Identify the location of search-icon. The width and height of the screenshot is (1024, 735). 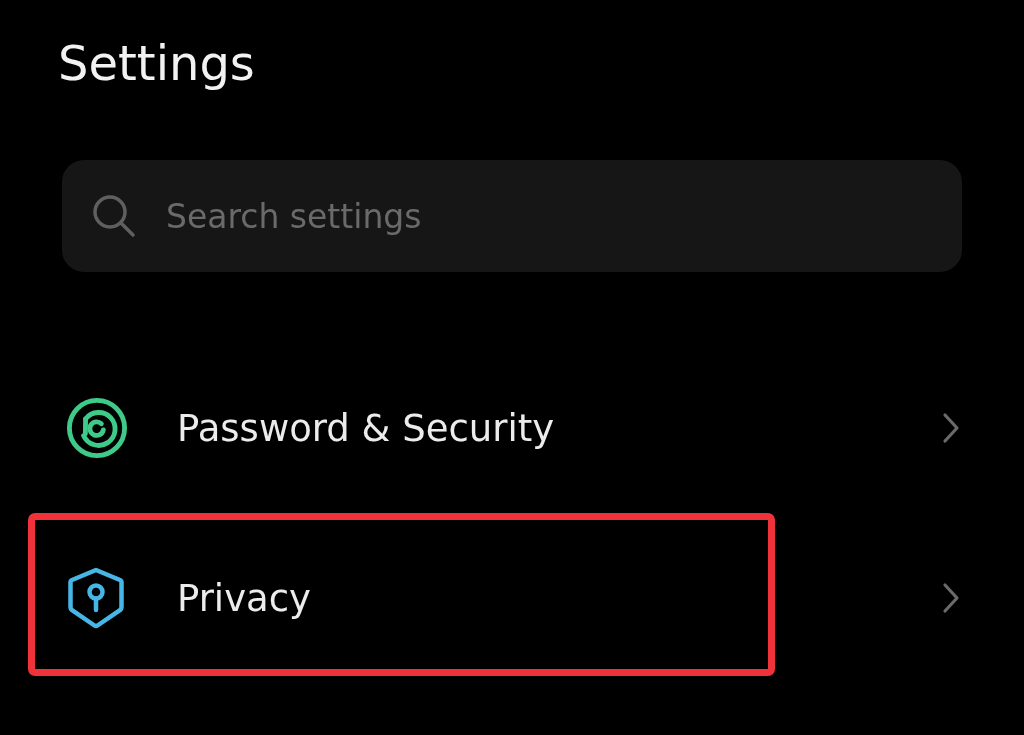
(114, 216).